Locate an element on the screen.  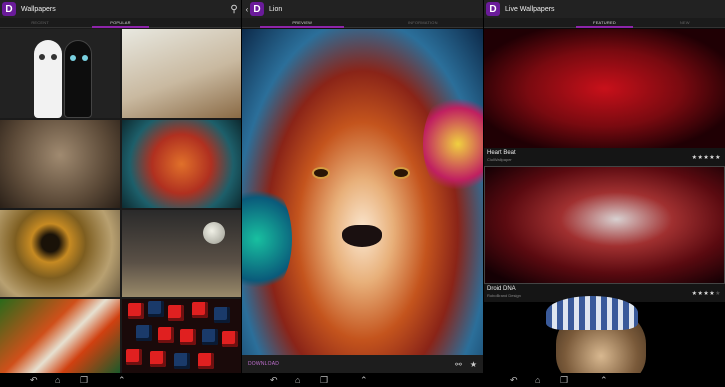
live-wallpaper-heart-beat is located at coordinates (604, 88).